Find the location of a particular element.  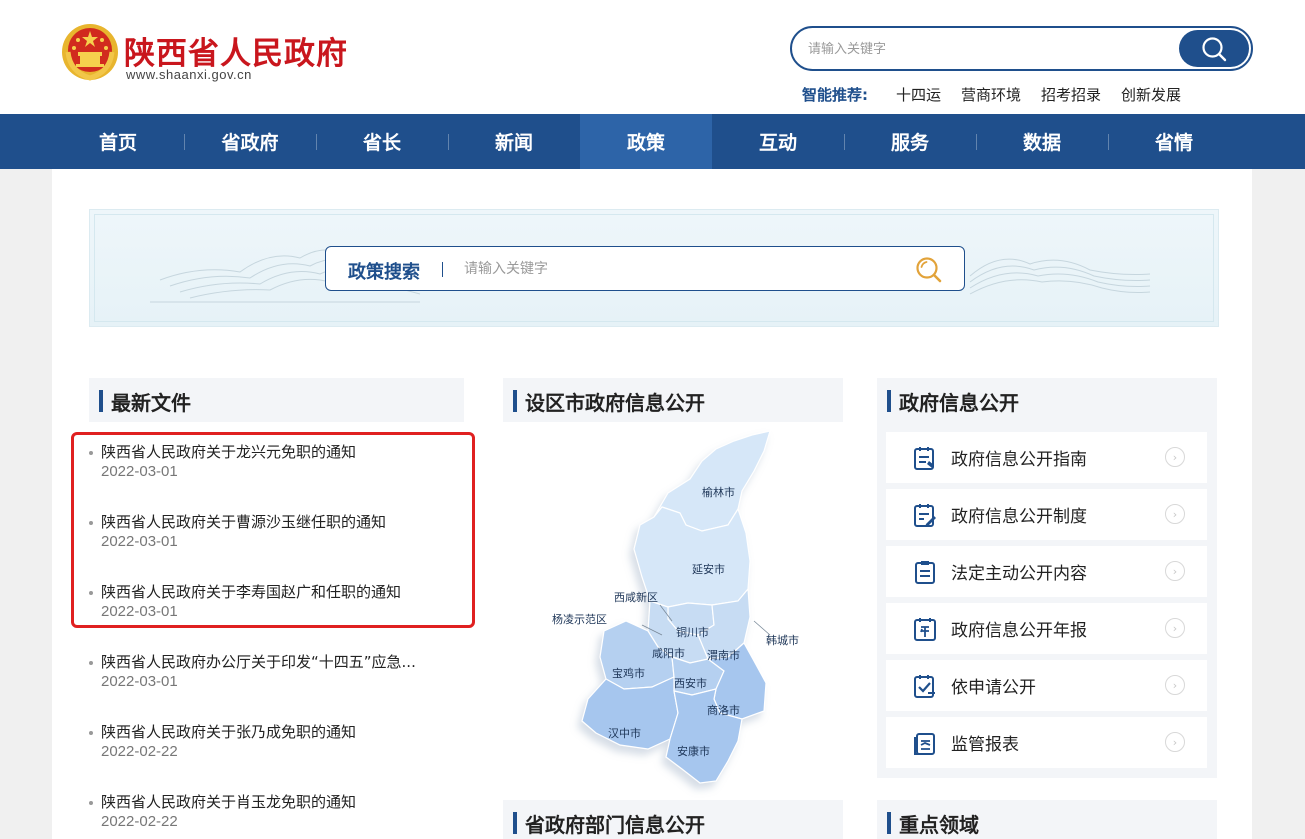

report-icon is located at coordinates (924, 744).